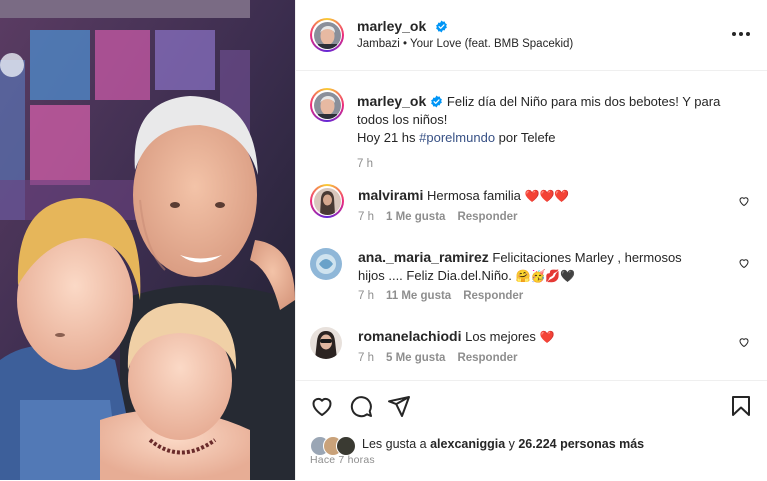 This screenshot has height=481, width=767. What do you see at coordinates (547, 337) in the screenshot?
I see `comment-emoji: ❤️` at bounding box center [547, 337].